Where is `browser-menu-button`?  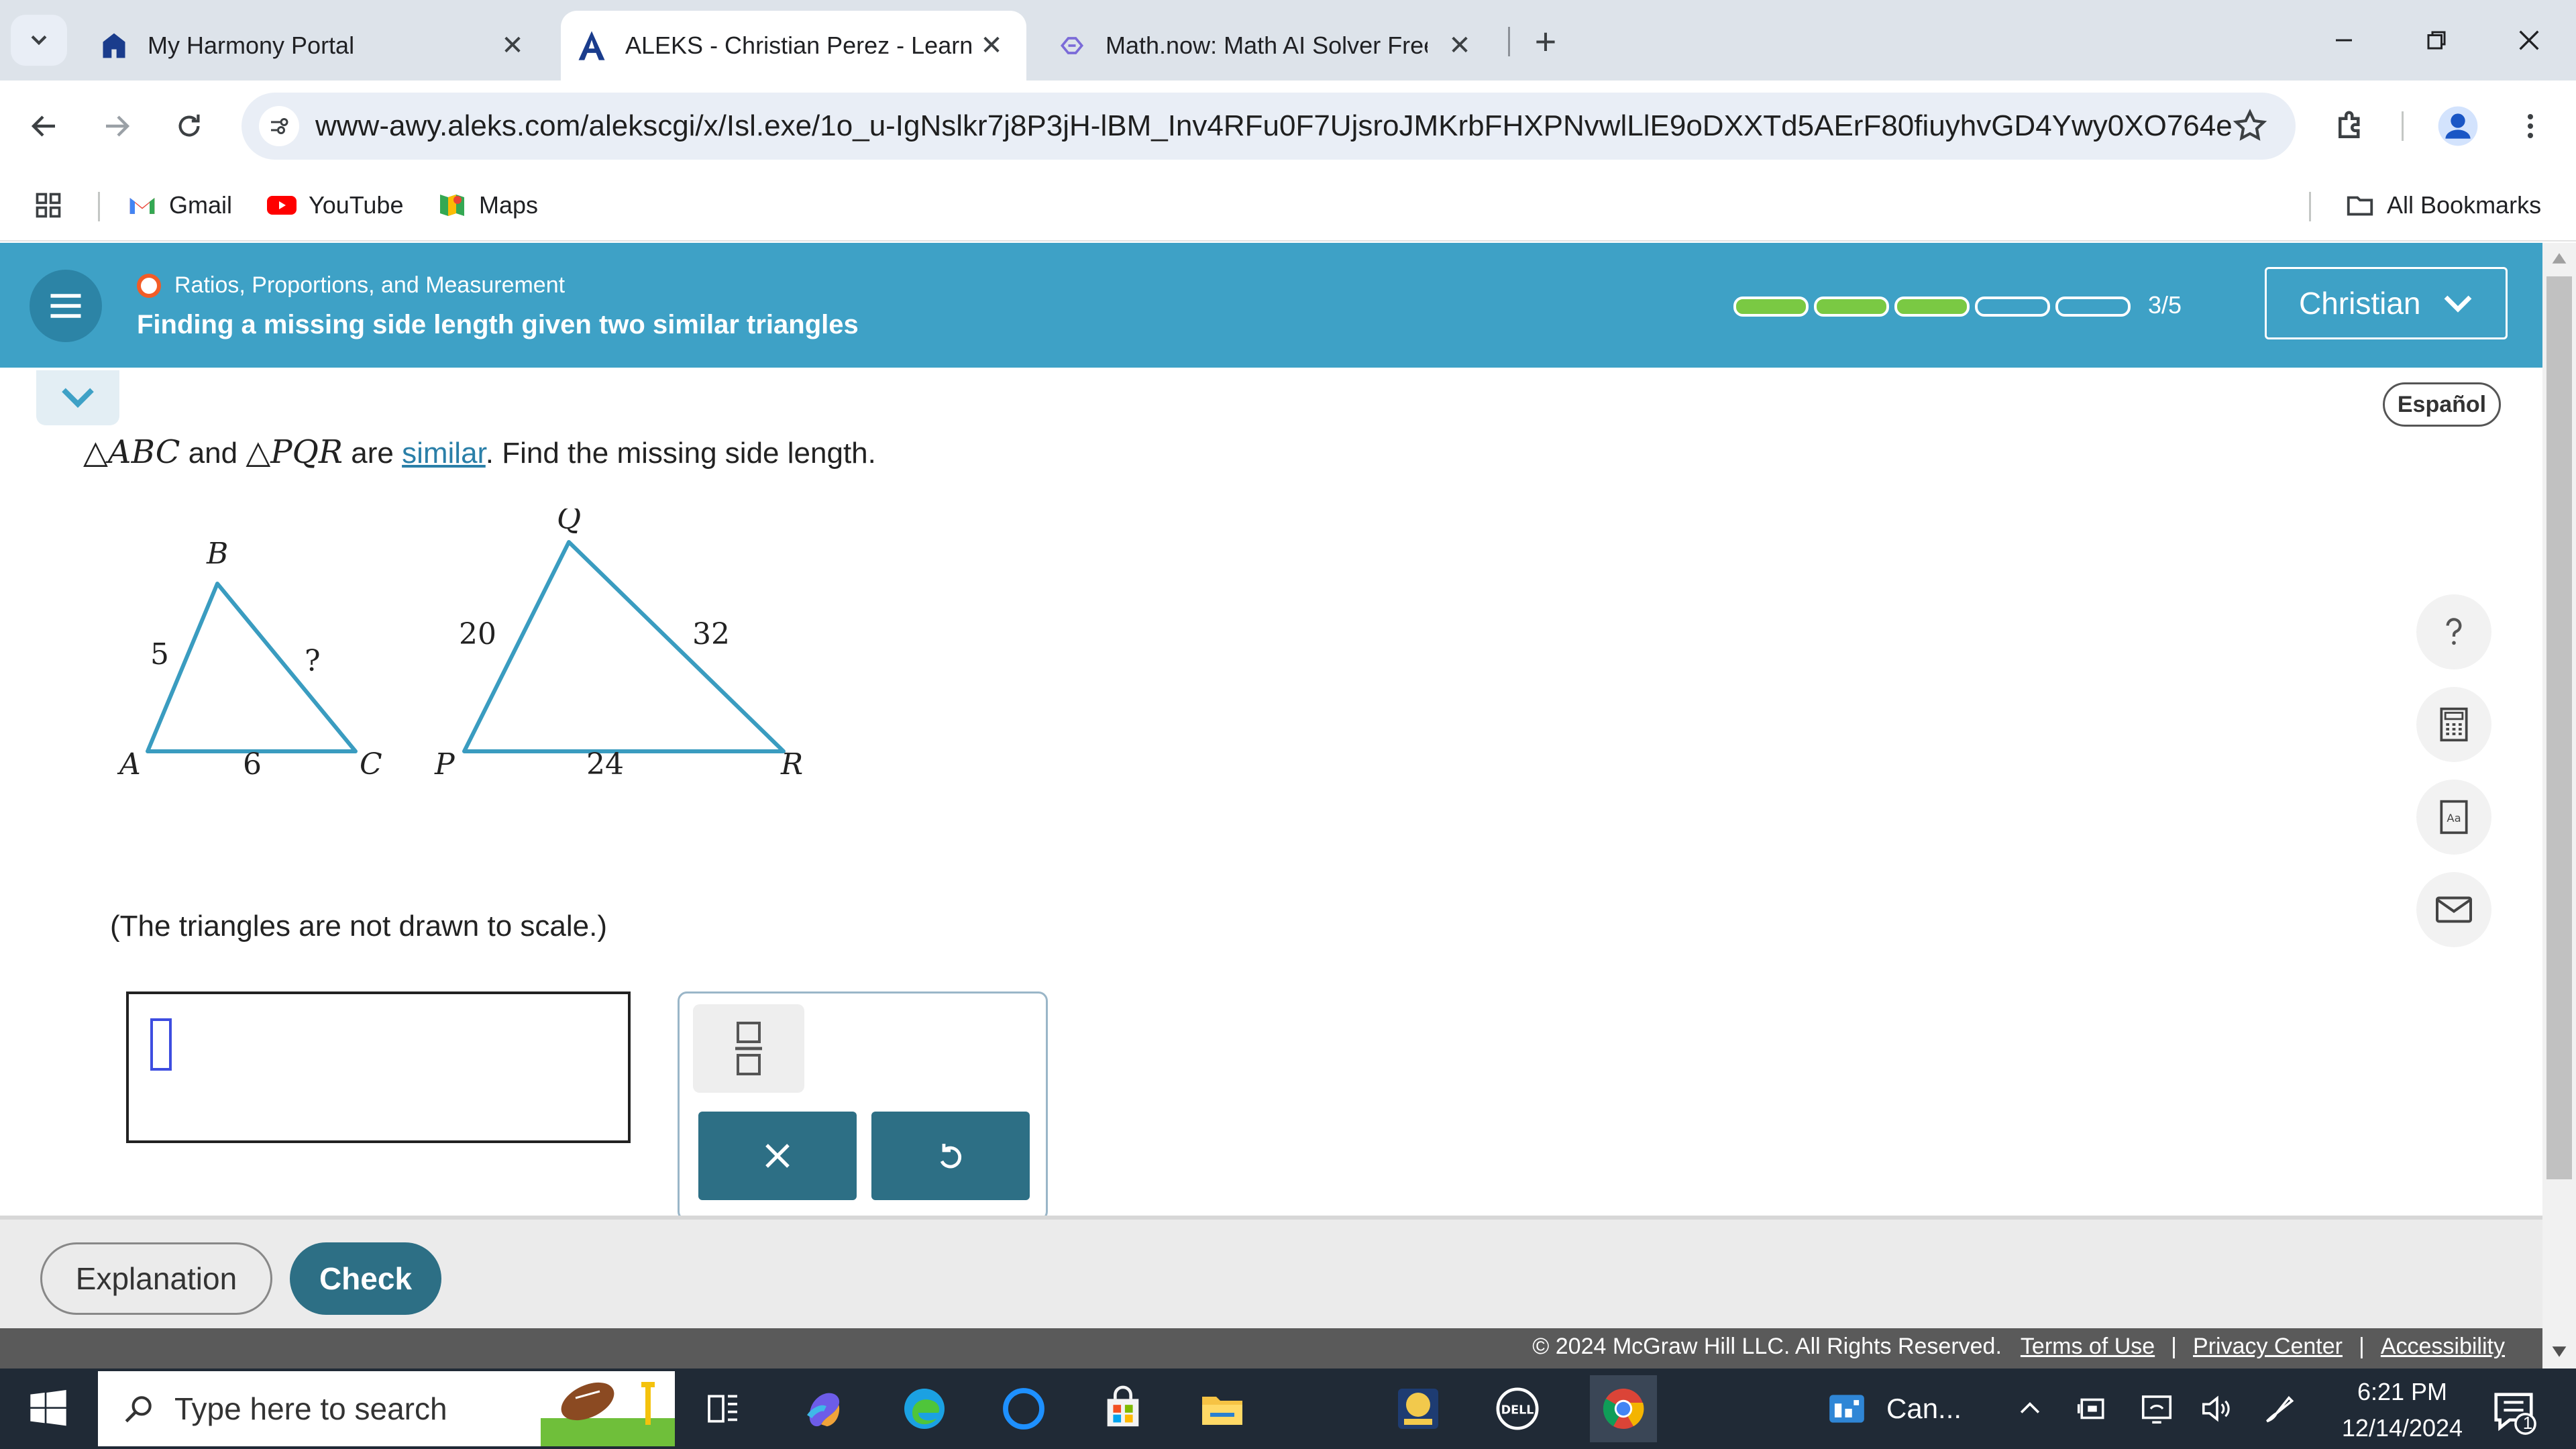
browser-menu-button is located at coordinates (2530, 126).